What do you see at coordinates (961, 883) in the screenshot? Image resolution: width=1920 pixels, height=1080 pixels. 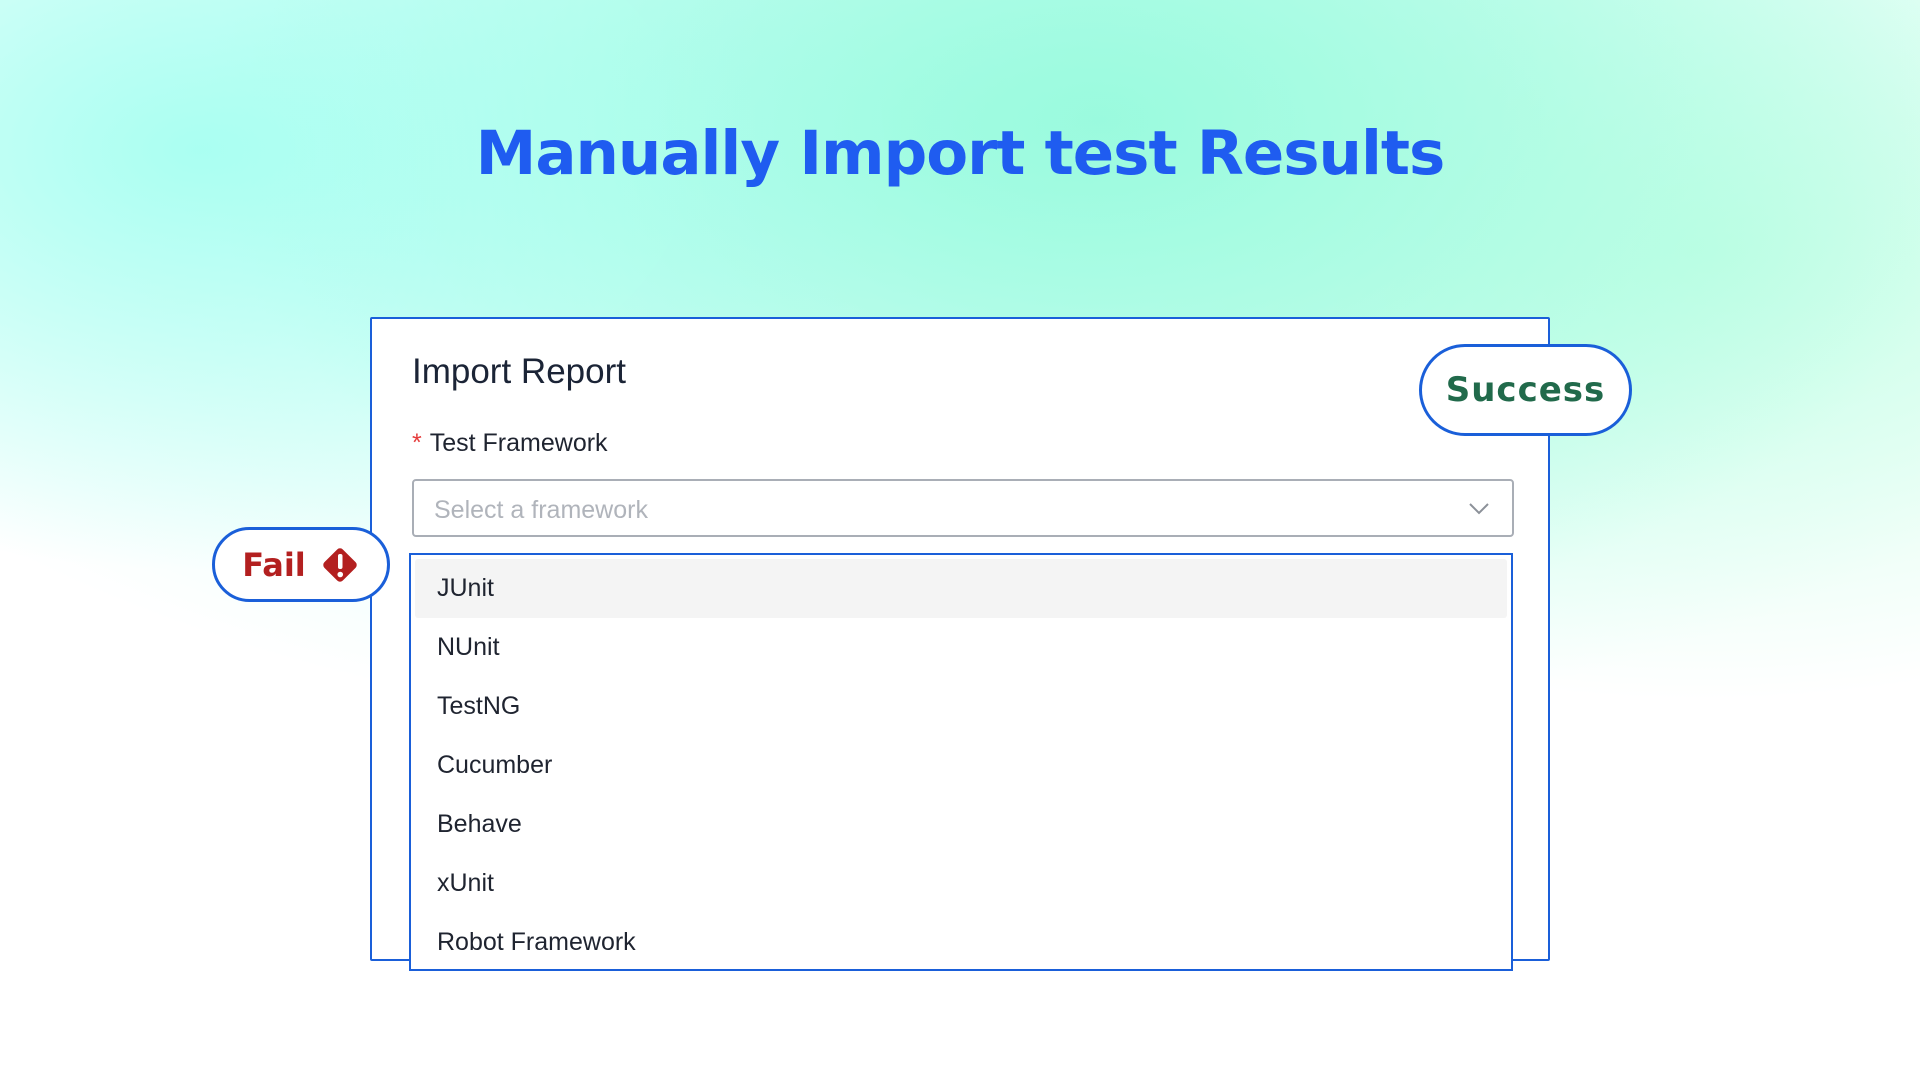 I see `option-xunit: xUnit` at bounding box center [961, 883].